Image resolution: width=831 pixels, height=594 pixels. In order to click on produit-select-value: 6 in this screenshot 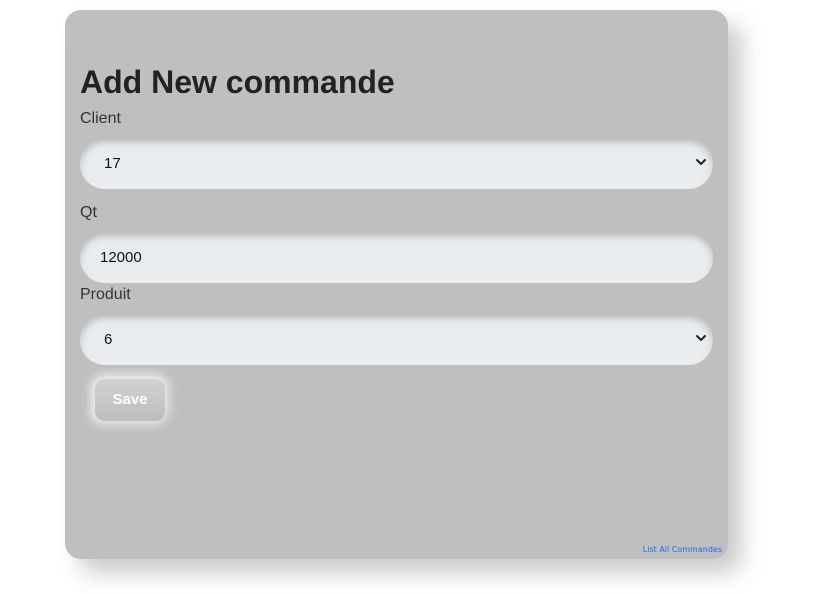, I will do `click(108, 339)`.